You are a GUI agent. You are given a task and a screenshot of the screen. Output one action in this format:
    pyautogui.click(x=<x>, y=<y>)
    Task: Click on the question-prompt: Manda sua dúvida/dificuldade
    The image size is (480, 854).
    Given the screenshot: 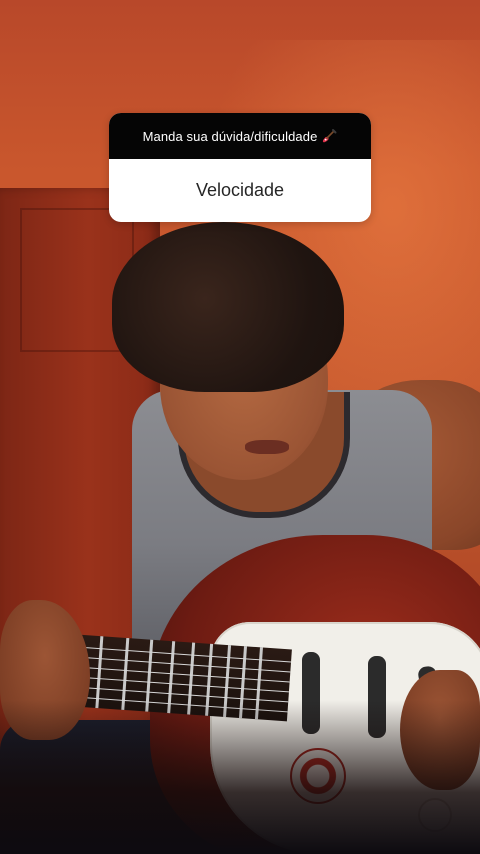 What is the action you would take?
    pyautogui.click(x=230, y=136)
    